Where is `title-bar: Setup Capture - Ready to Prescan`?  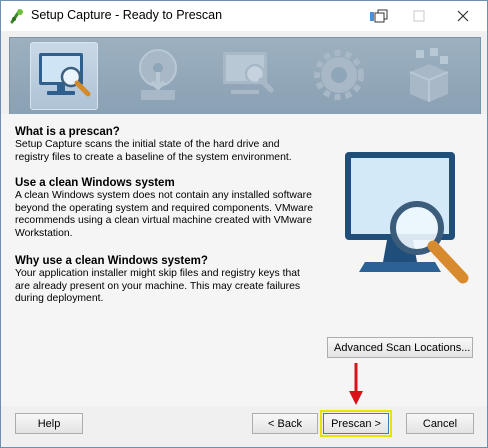
title-bar: Setup Capture - Ready to Prescan is located at coordinates (244, 16).